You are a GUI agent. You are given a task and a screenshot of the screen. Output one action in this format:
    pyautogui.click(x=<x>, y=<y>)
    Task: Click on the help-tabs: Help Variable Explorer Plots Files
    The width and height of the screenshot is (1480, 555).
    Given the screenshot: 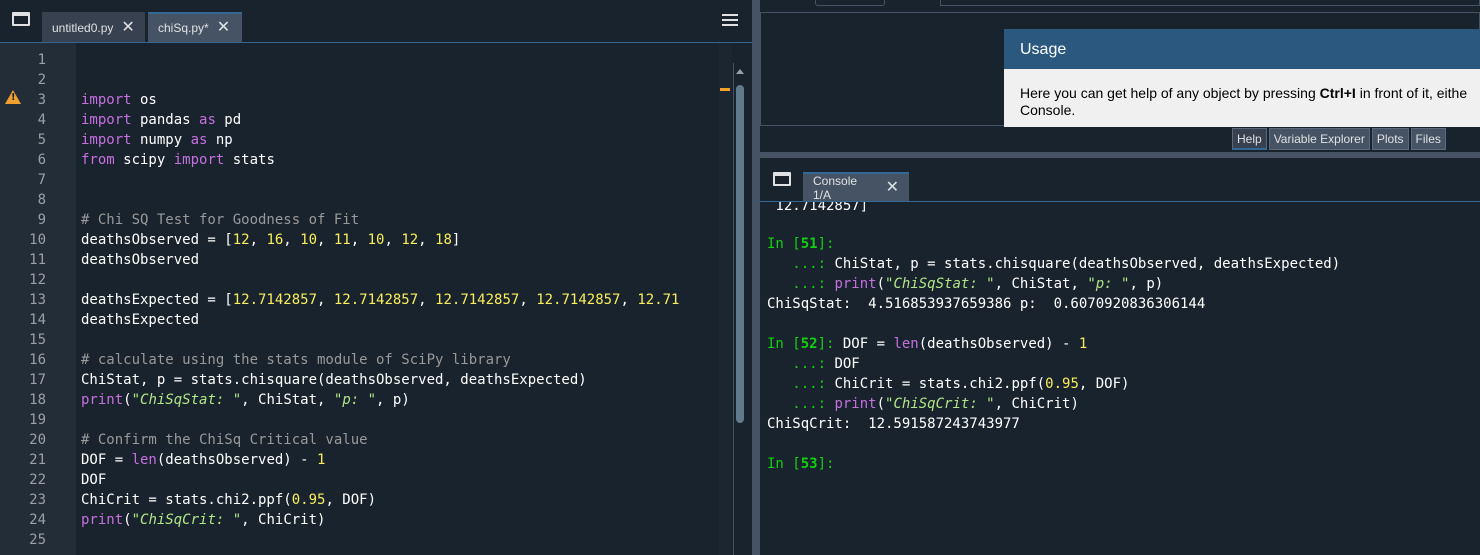 What is the action you would take?
    pyautogui.click(x=1340, y=139)
    